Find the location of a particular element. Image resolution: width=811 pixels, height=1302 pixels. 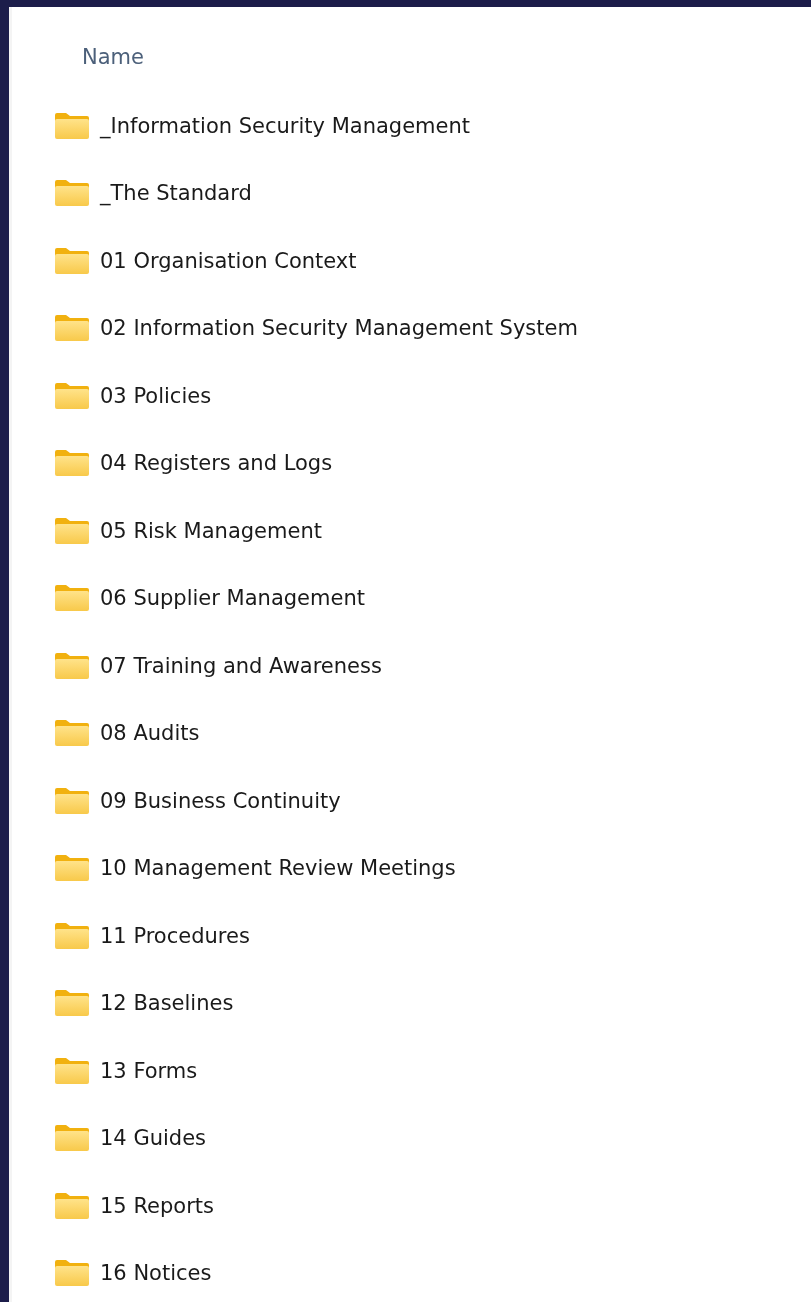

folder-row: 08 Audits is located at coordinates (321, 733).